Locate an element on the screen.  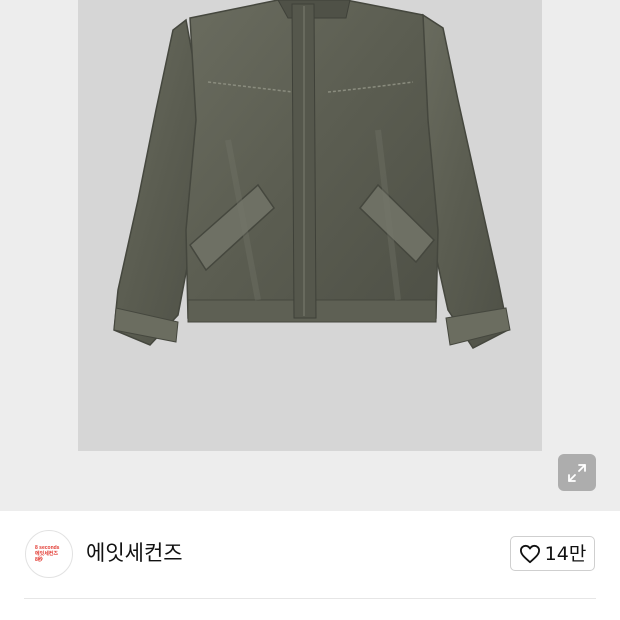
expand-arrows-icon is located at coordinates (577, 472).